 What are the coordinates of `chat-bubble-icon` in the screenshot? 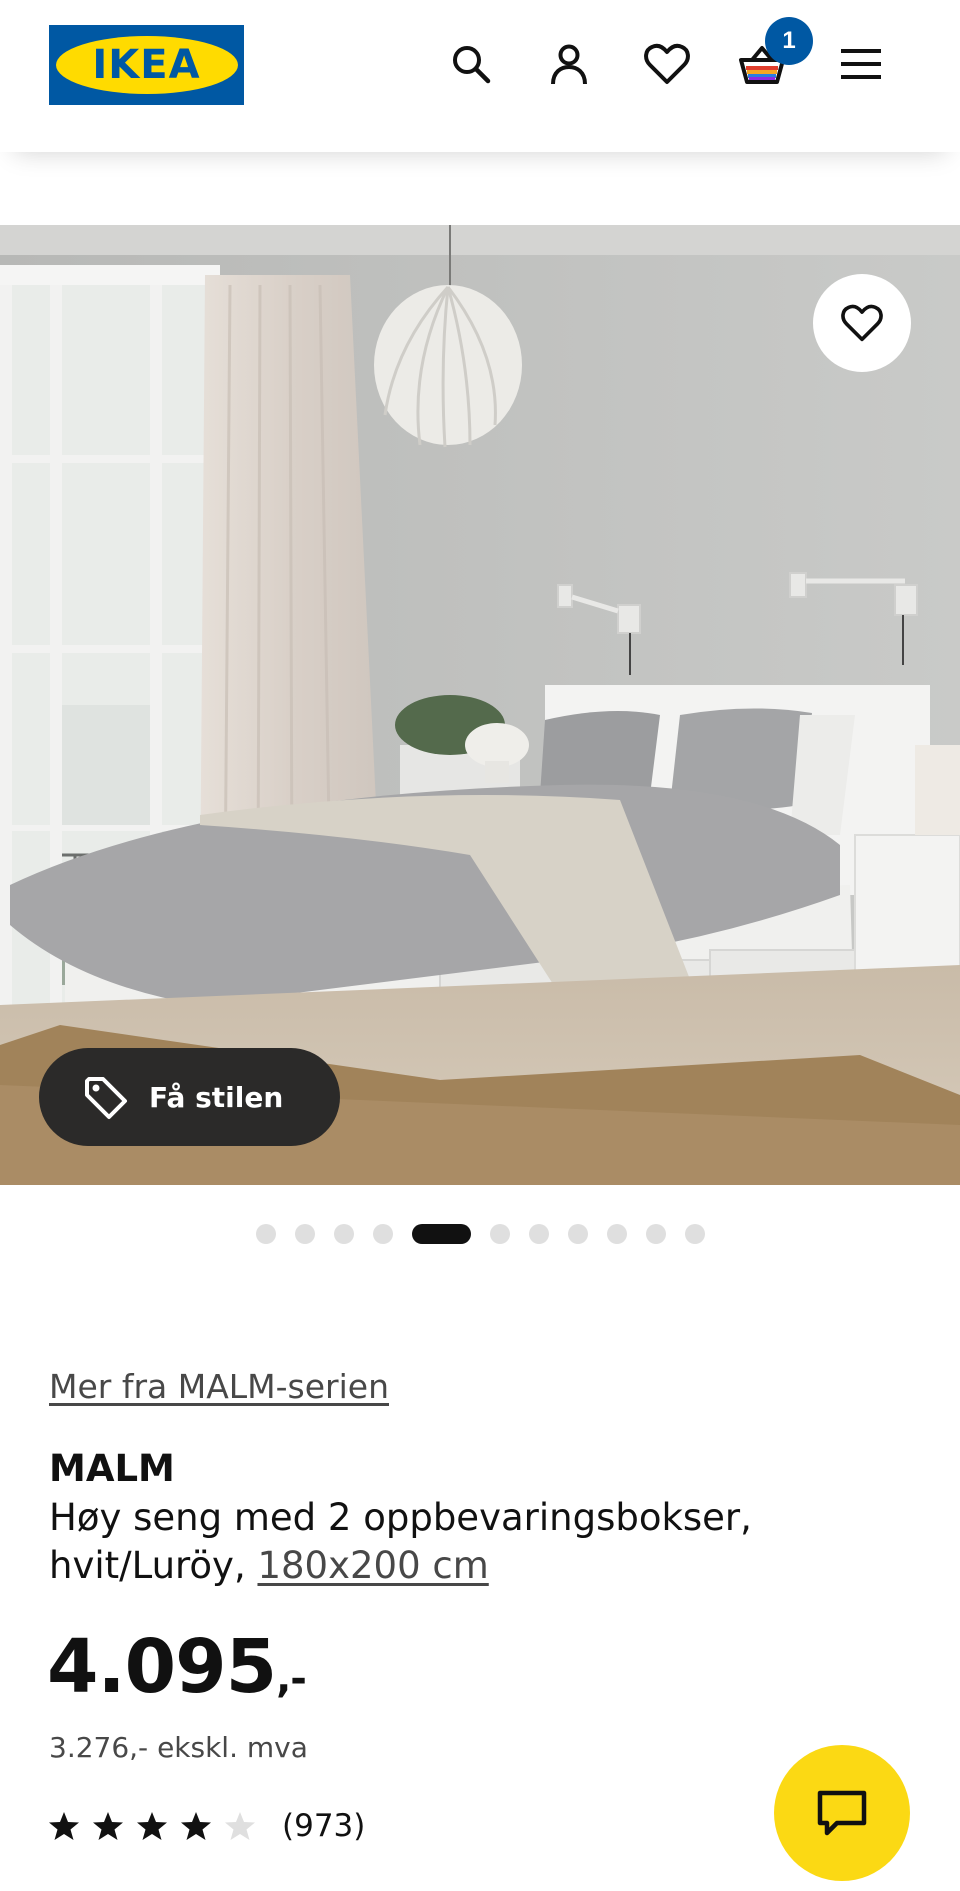 It's located at (842, 1813).